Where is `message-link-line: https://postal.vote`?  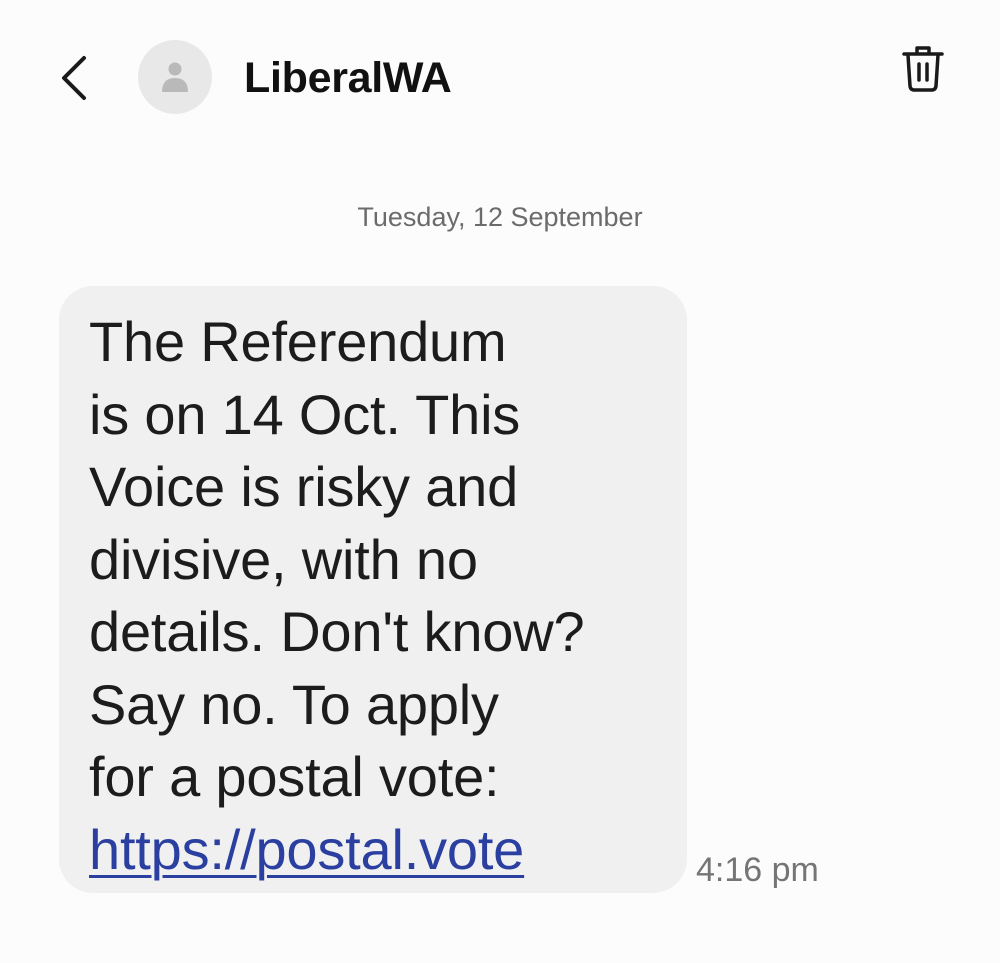 message-link-line: https://postal.vote is located at coordinates (373, 850).